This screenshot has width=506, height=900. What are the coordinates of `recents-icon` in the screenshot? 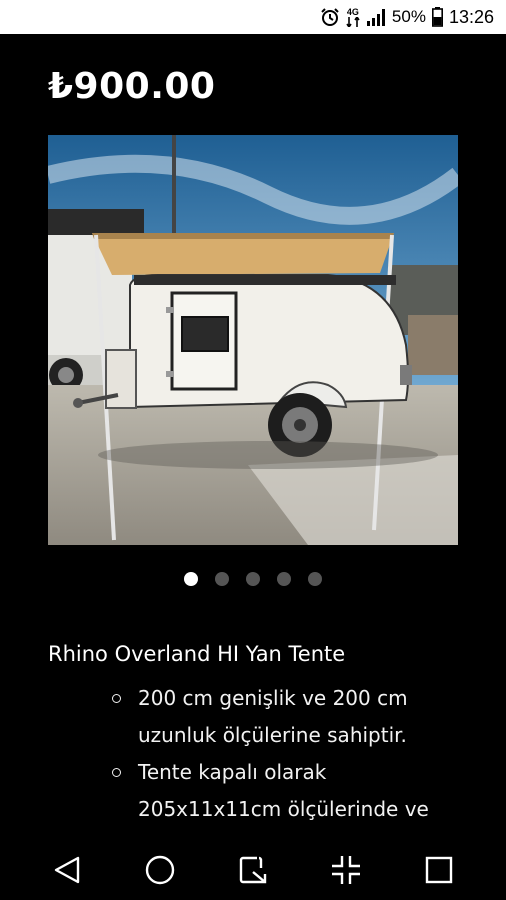 It's located at (439, 870).